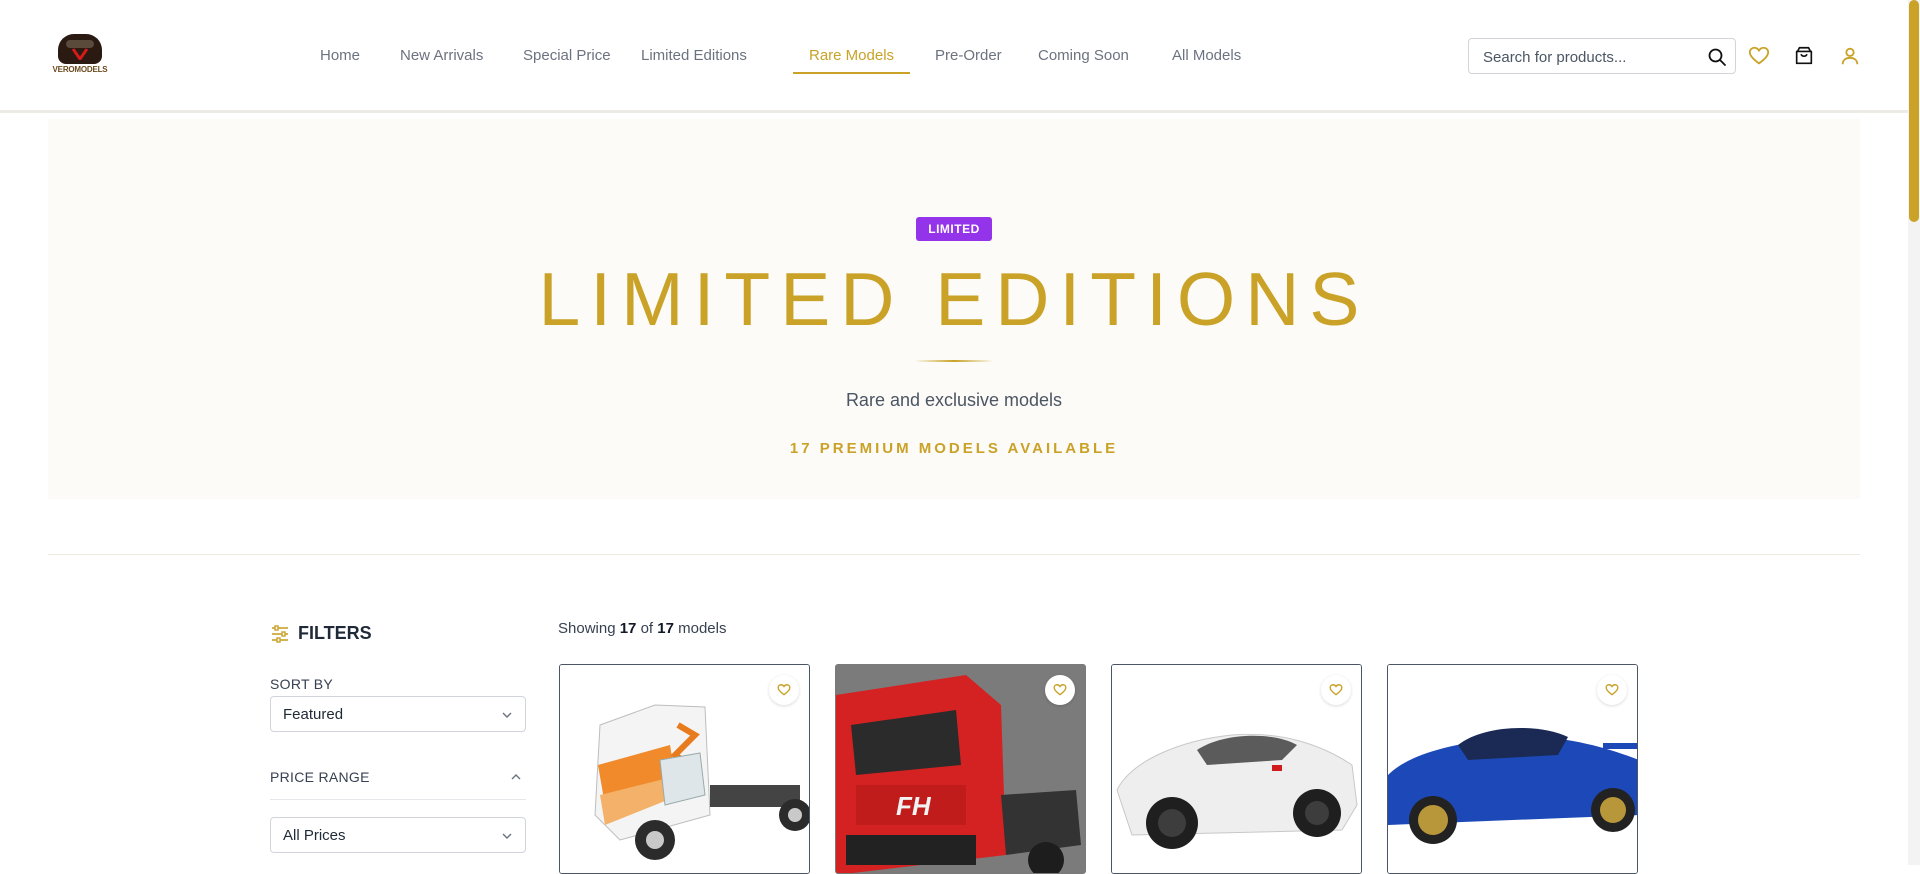 The height and width of the screenshot is (874, 1920). What do you see at coordinates (587, 628) in the screenshot?
I see `results-prefix: Showing` at bounding box center [587, 628].